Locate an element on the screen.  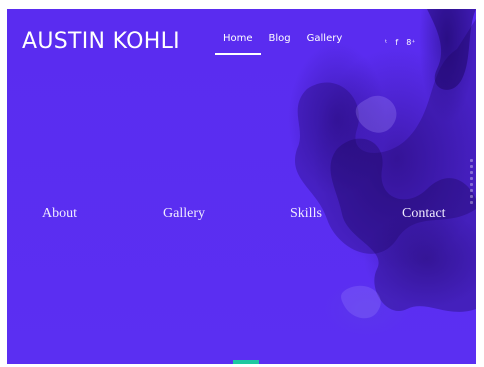
scroll-down-tab is located at coordinates (246, 362).